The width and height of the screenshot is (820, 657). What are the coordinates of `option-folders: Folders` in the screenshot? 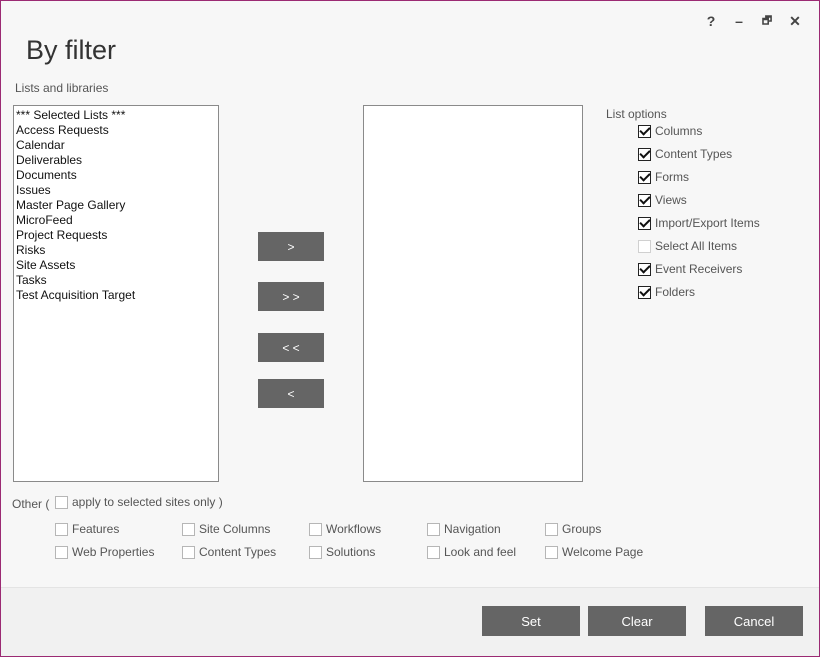 It's located at (666, 292).